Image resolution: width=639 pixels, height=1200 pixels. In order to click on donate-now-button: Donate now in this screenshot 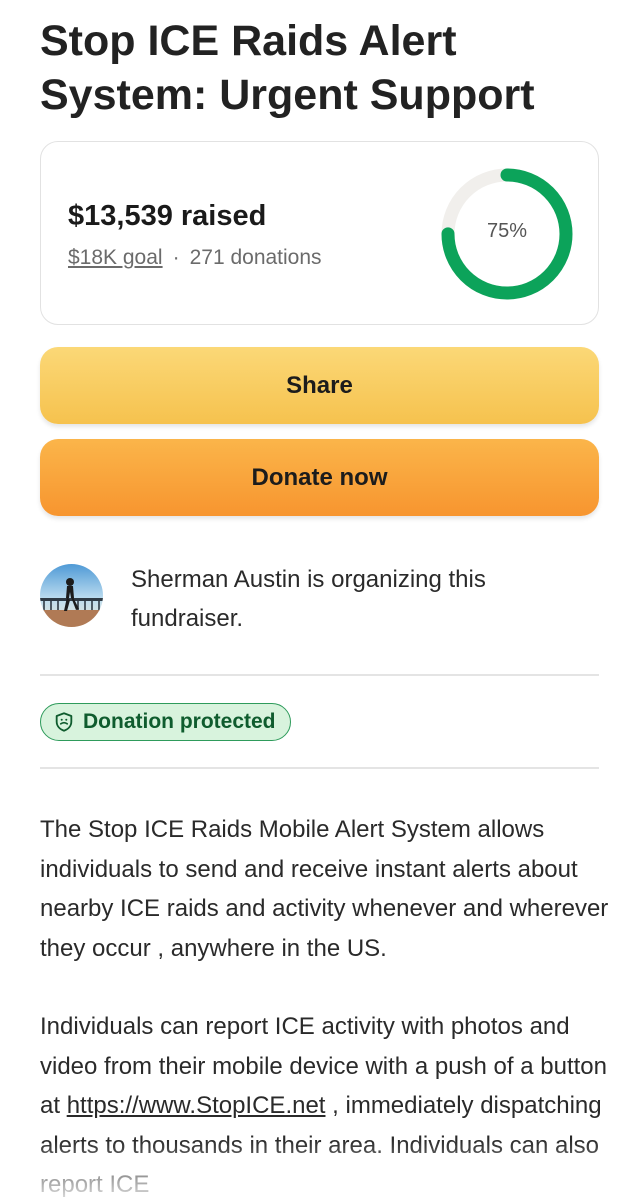, I will do `click(319, 477)`.